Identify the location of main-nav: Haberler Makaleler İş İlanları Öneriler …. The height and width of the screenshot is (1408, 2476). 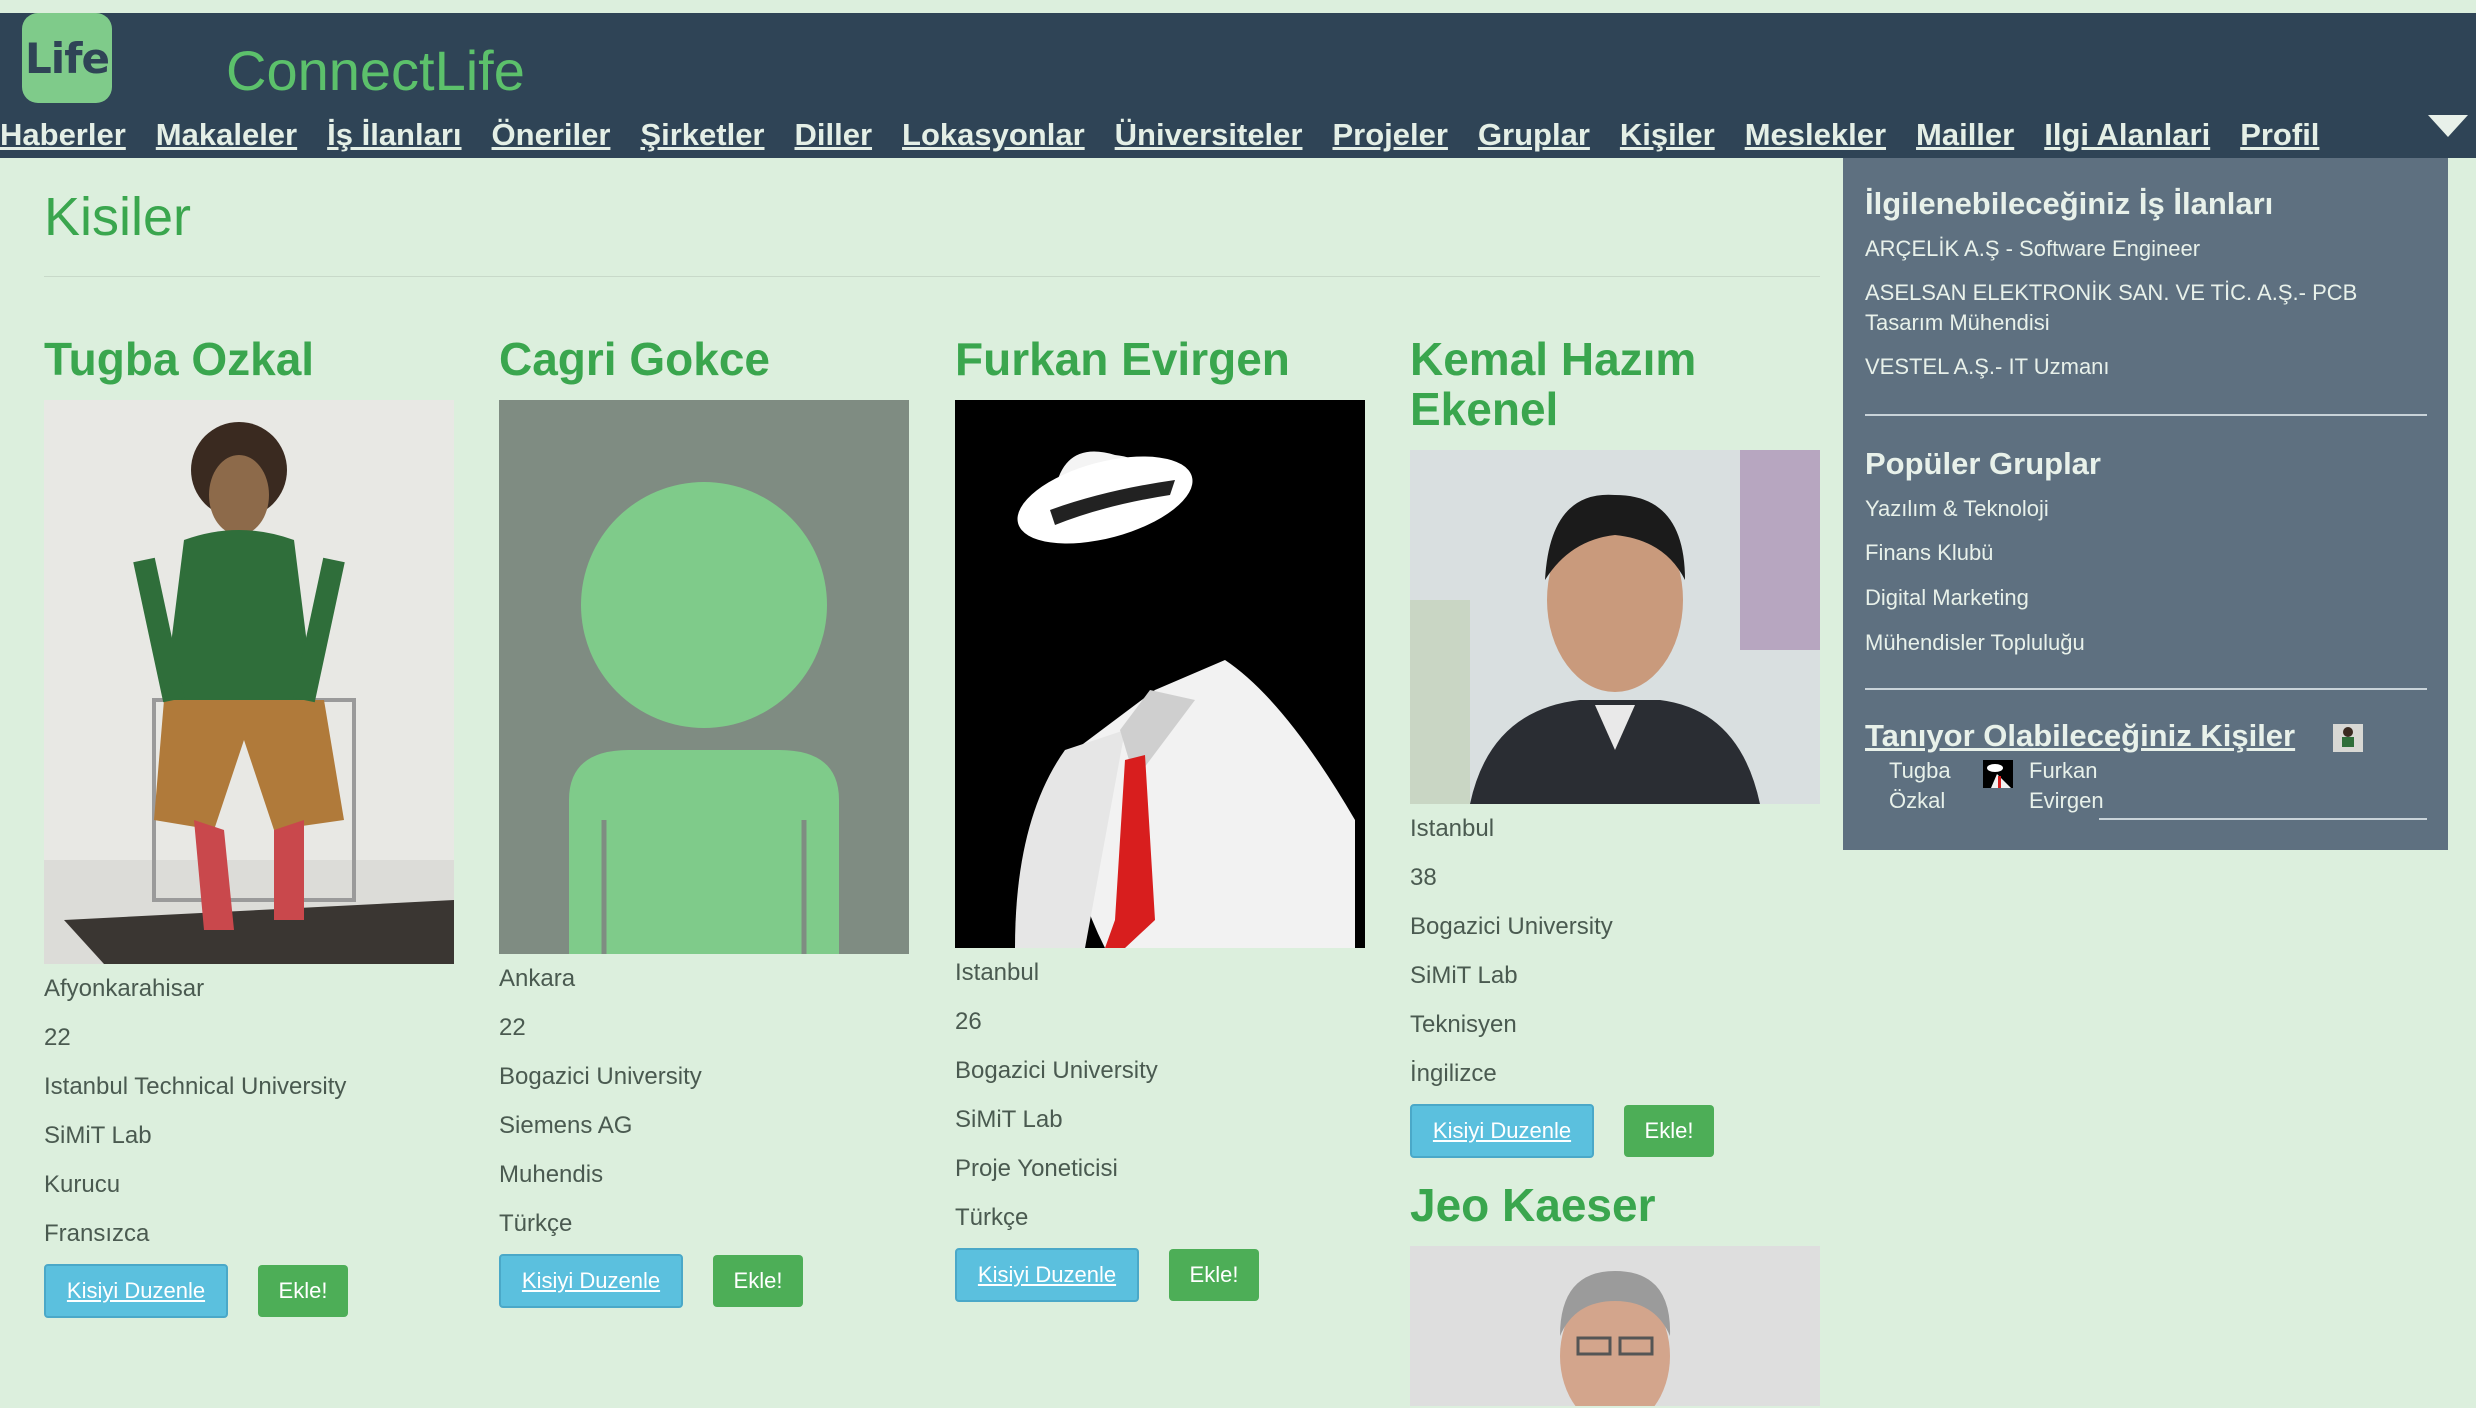
(1174, 134).